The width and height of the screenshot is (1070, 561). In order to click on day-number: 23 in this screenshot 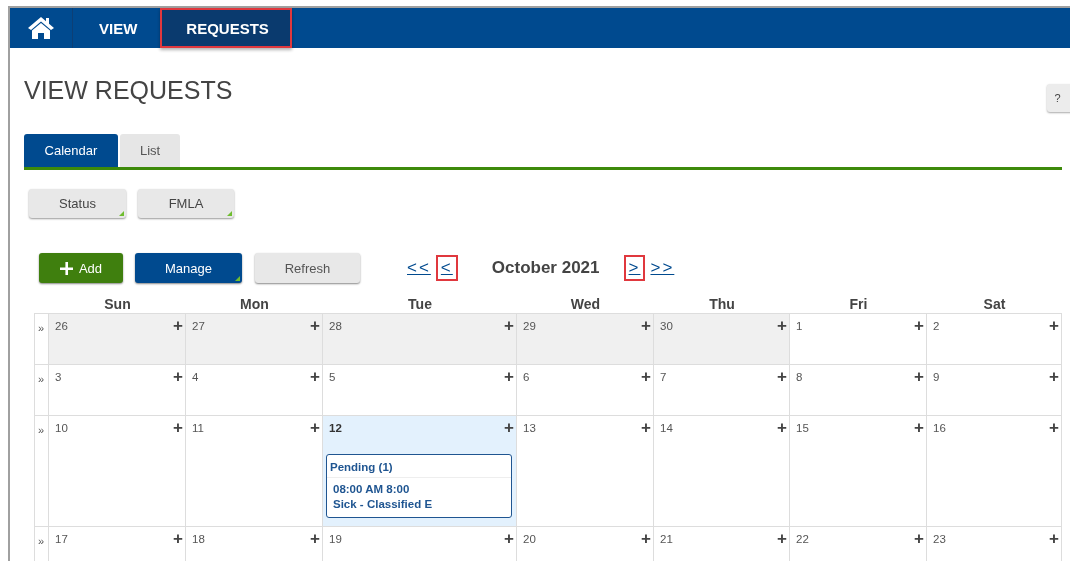, I will do `click(939, 539)`.